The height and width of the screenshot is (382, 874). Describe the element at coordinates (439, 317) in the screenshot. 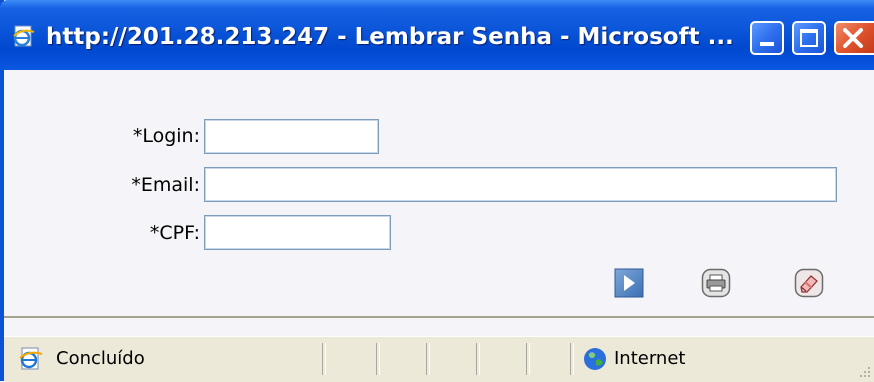

I see `content-divider` at that location.